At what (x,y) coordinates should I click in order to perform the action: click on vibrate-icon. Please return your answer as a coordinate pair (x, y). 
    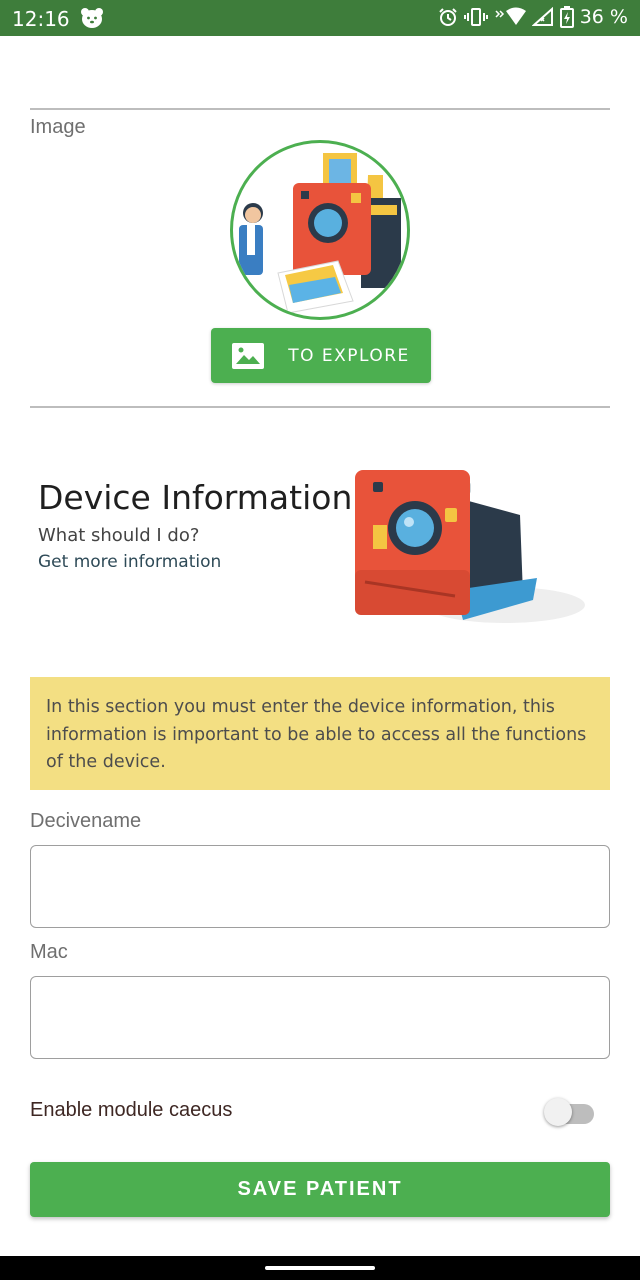
    Looking at the image, I should click on (475, 17).